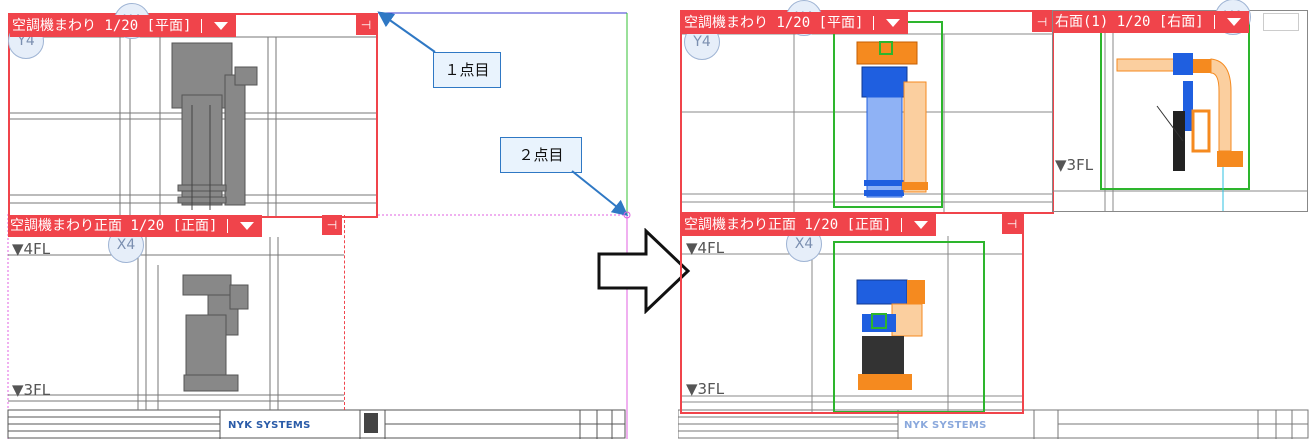 This screenshot has width=1312, height=439. I want to click on level-label-4fl: ▼4FL, so click(705, 248).